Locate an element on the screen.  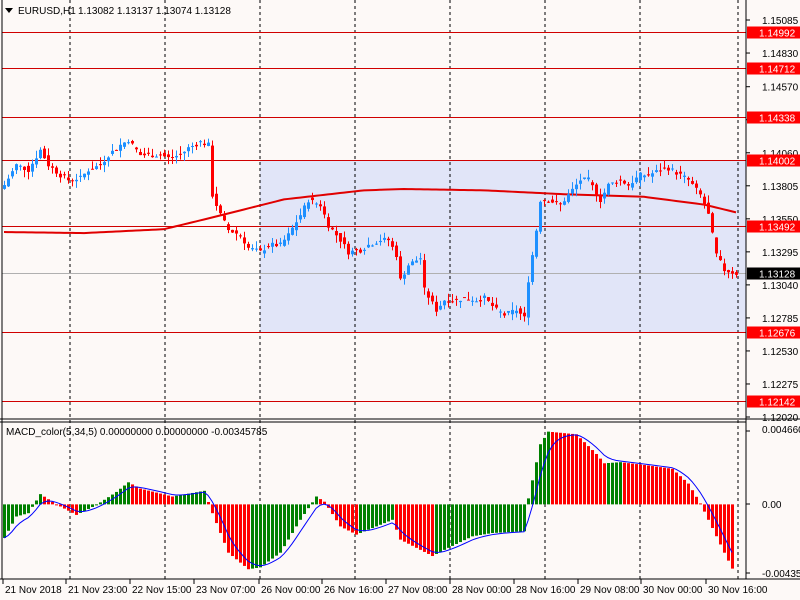
time-label: 22 Nov 15:00 is located at coordinates (162, 590).